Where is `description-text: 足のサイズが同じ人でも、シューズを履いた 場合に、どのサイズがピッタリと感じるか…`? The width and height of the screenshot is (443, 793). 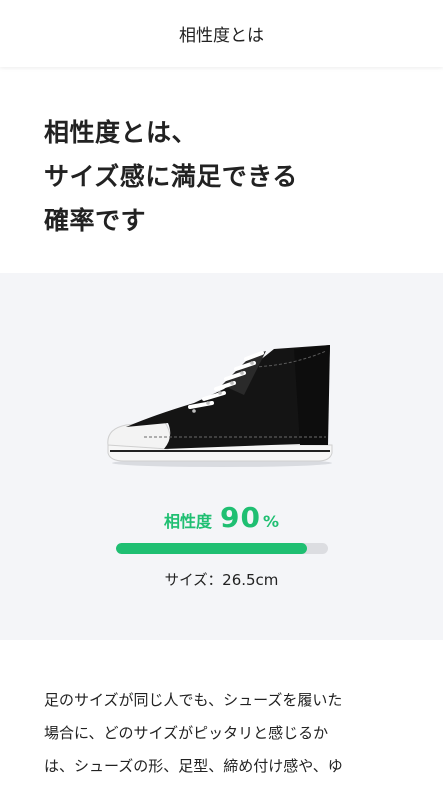 description-text: 足のサイズが同じ人でも、シューズを履いた 場合に、どのサイズがピッタリと感じるか… is located at coordinates (221, 733).